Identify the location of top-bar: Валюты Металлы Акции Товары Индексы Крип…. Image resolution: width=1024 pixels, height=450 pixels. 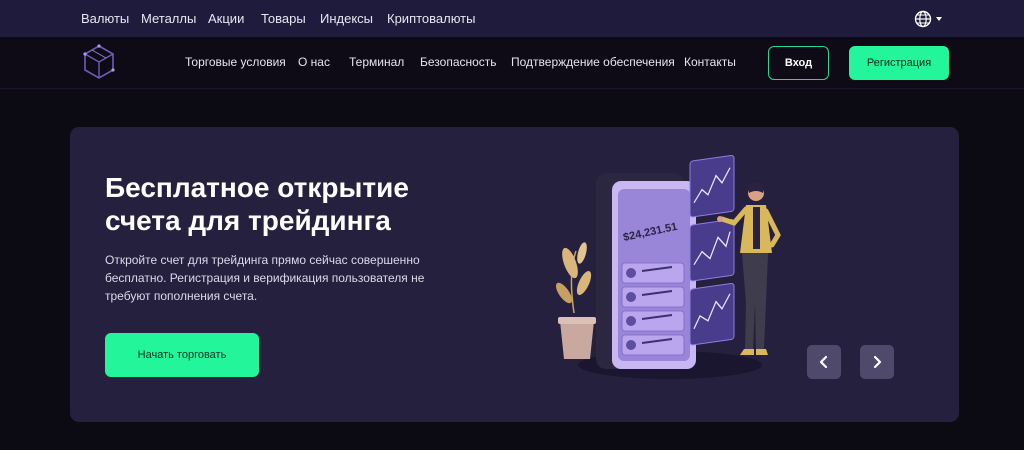
(512, 18).